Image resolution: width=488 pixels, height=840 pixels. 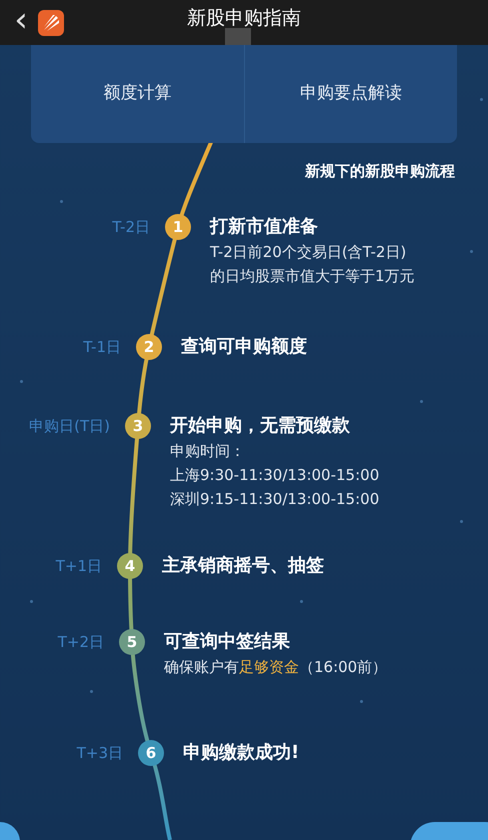 I want to click on step-number: 6, so click(x=151, y=753).